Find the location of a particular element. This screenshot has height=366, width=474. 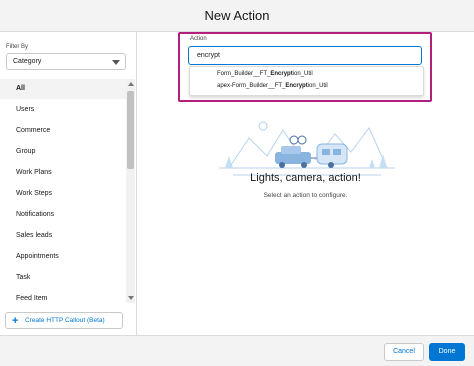

action-result-option: Form_Builder__FT_Encryption_Util is located at coordinates (265, 74).